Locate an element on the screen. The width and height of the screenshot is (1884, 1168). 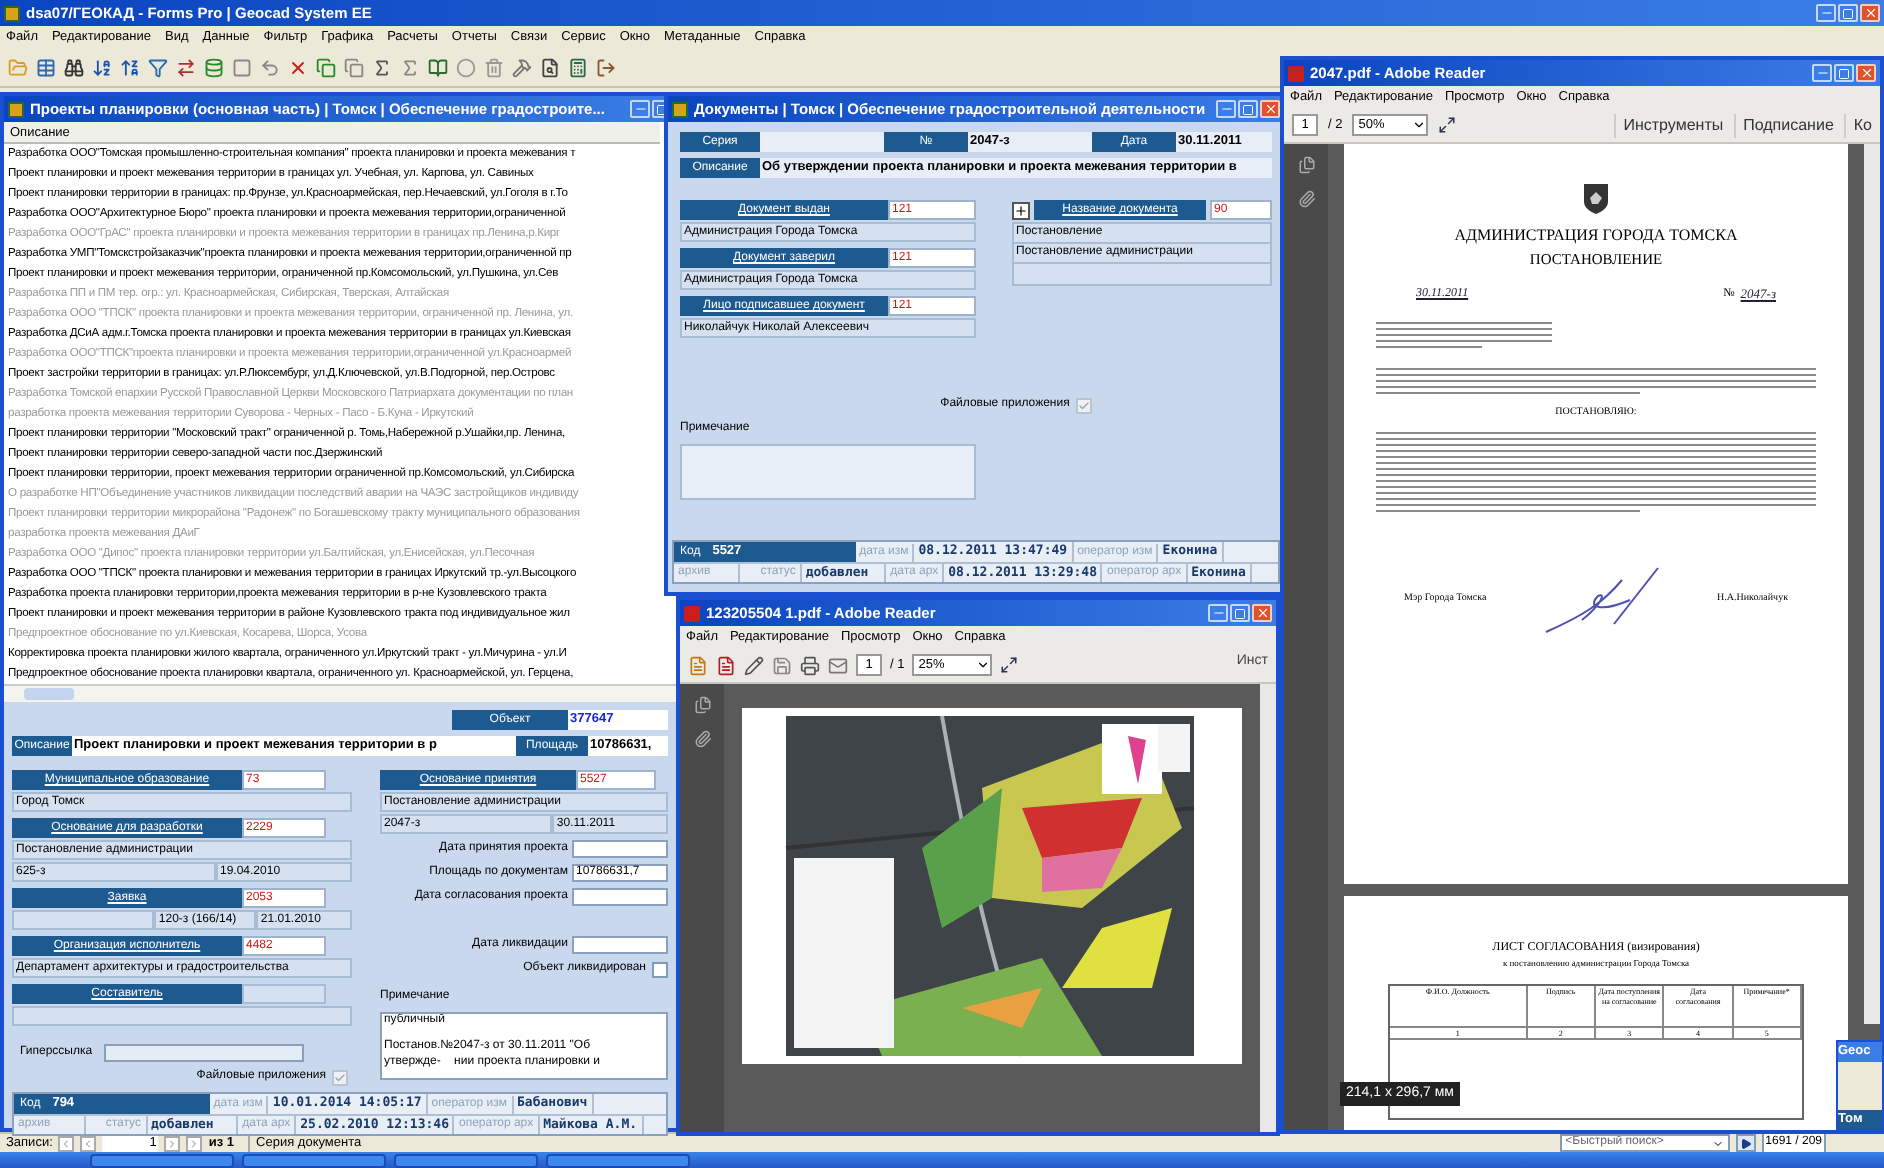
filter-icon is located at coordinates (158, 68).